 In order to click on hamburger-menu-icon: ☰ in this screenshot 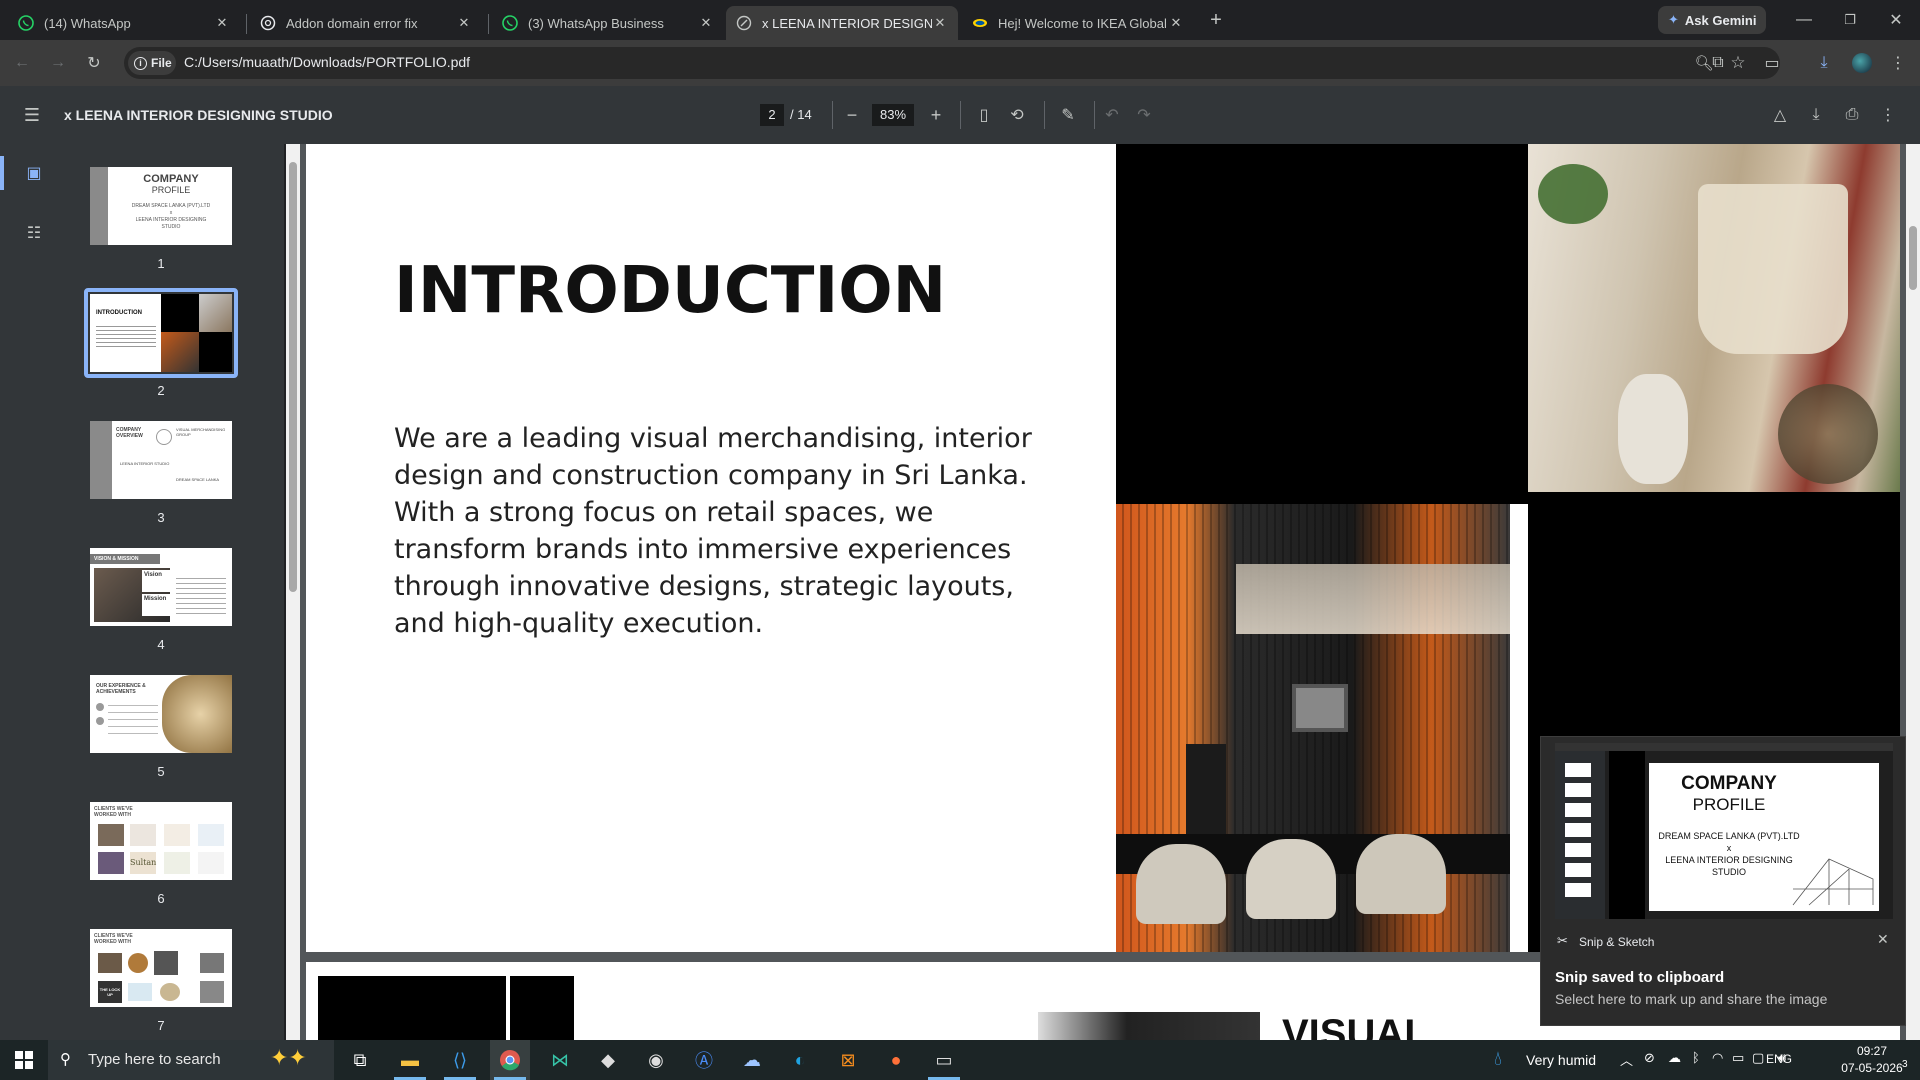, I will do `click(32, 115)`.